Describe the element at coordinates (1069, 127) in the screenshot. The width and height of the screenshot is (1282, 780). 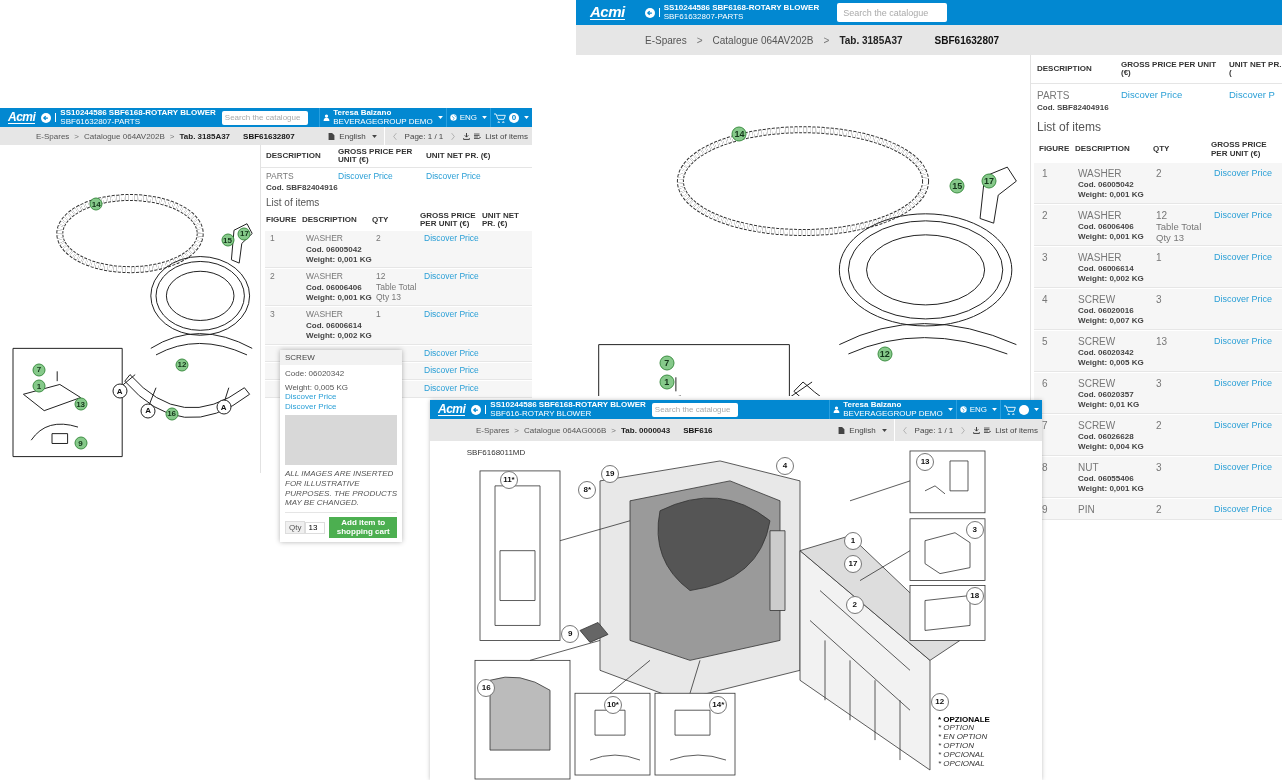
I see `section-title: List of items` at that location.